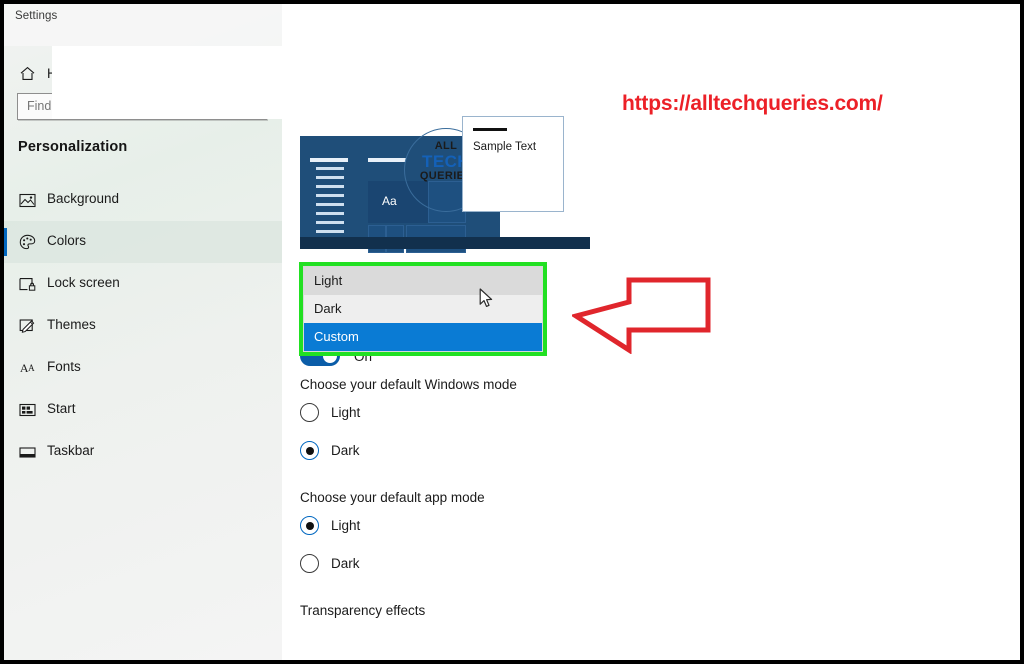 The height and width of the screenshot is (664, 1024). I want to click on app-title: Settings, so click(36, 16).